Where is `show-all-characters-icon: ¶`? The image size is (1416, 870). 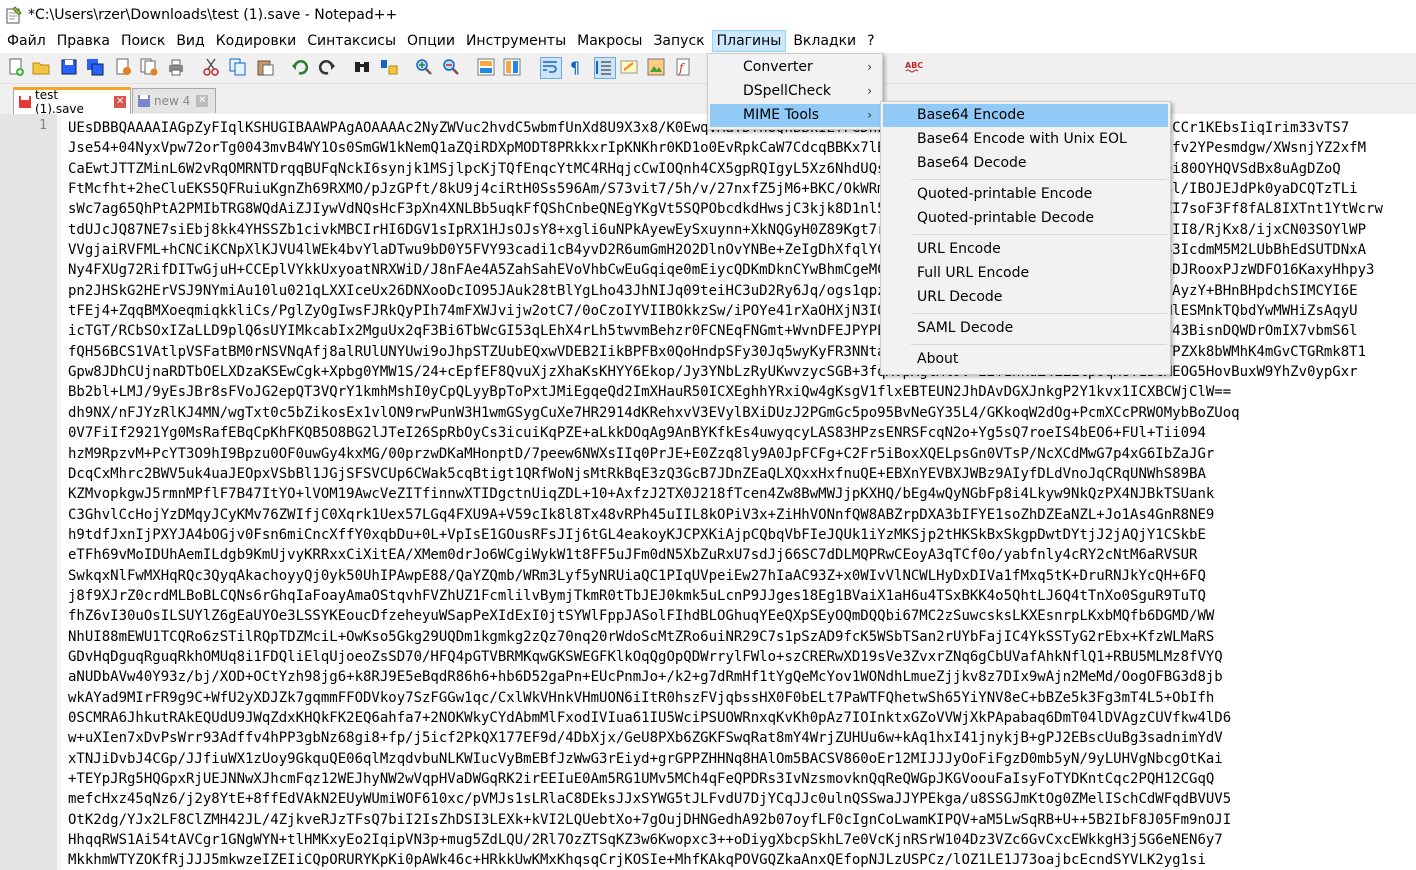
show-all-characters-icon: ¶ is located at coordinates (576, 67).